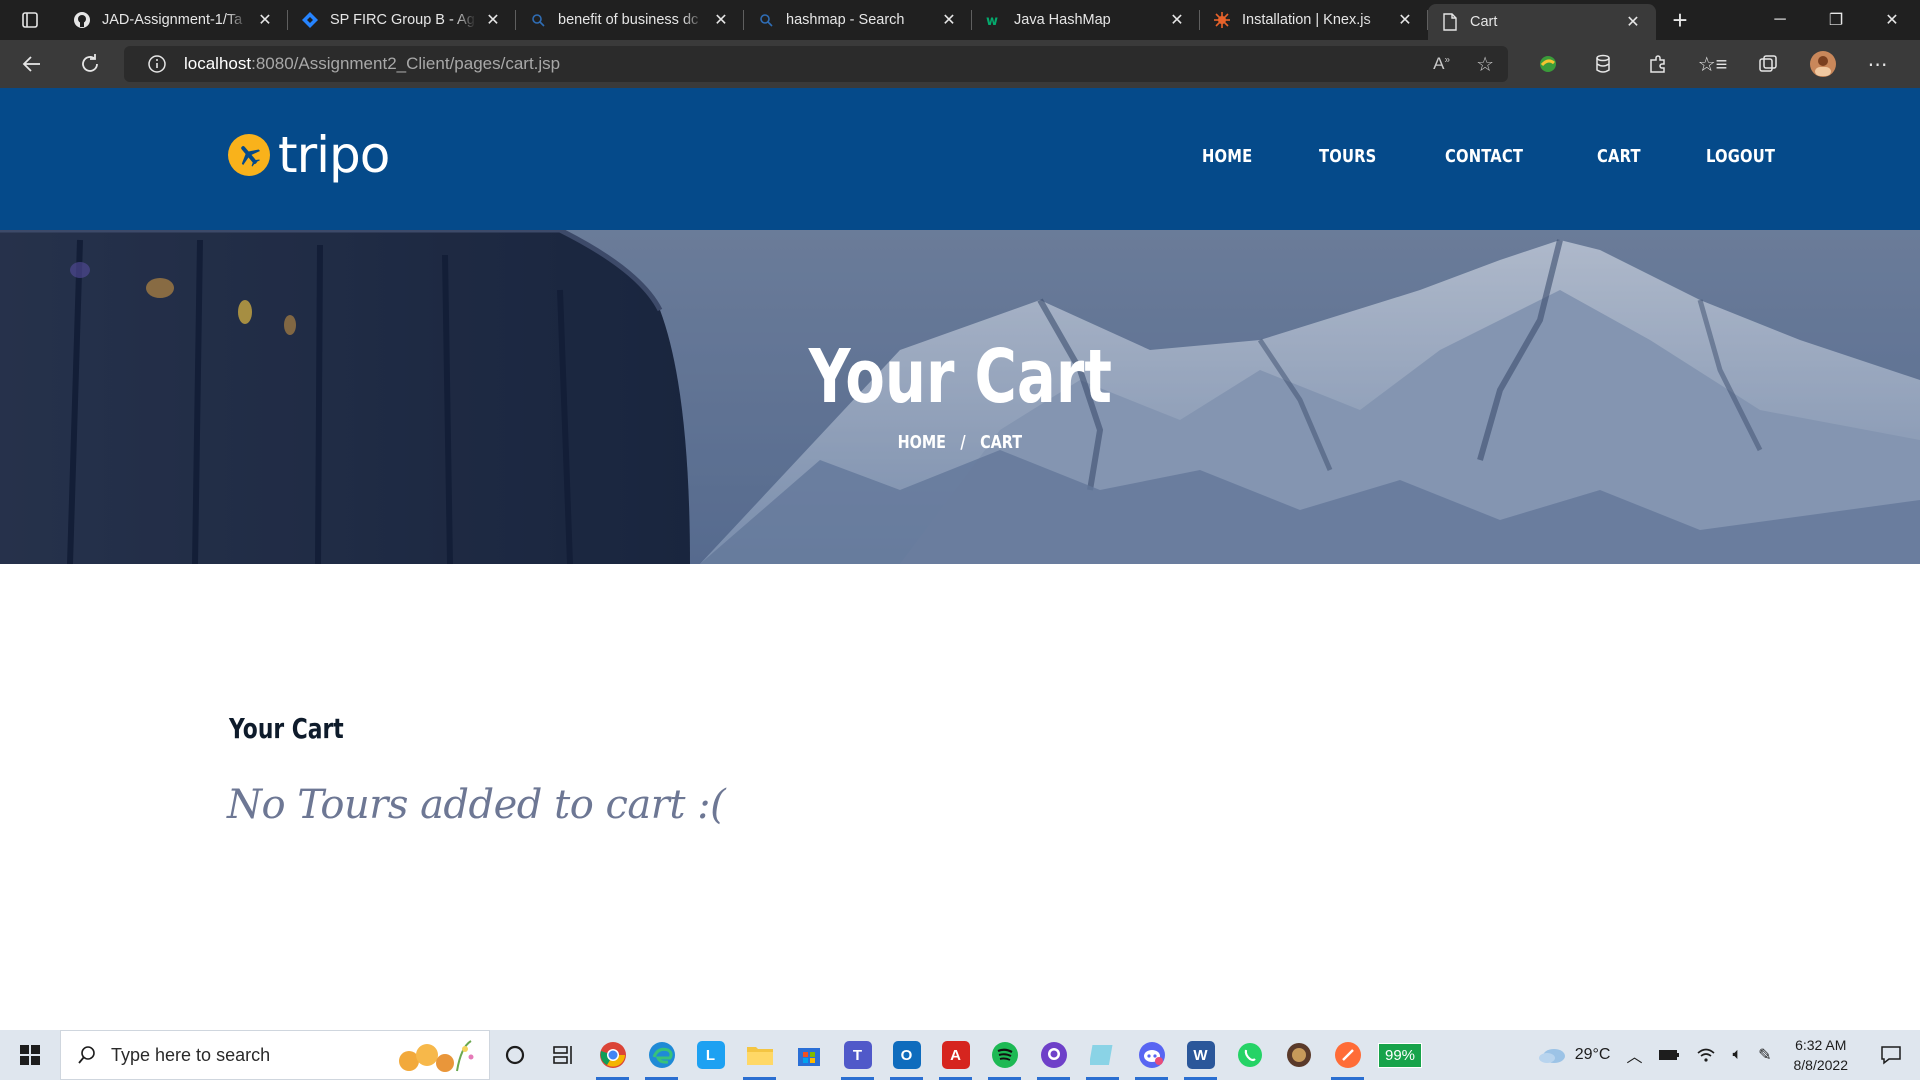 Image resolution: width=1920 pixels, height=1080 pixels. Describe the element at coordinates (1086, 20) in the screenshot. I see `browser-tab: w Java HashMap ✕` at that location.